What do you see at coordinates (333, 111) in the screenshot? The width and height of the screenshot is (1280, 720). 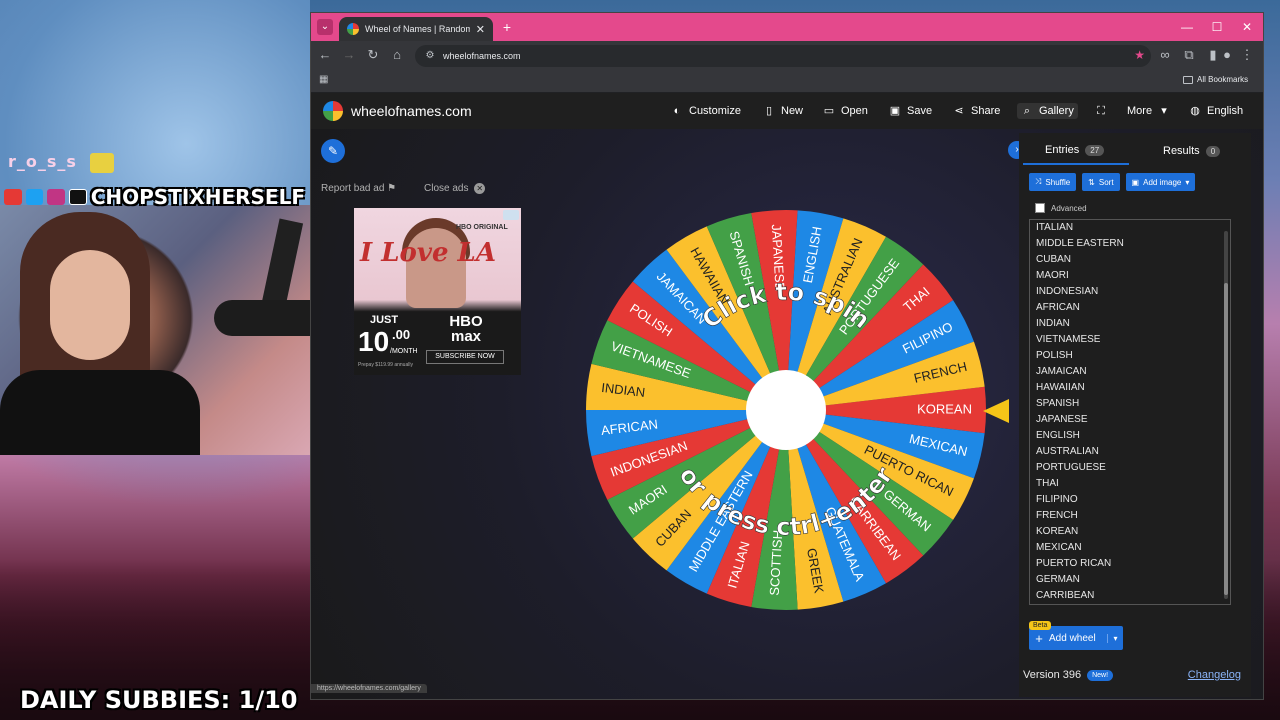 I see `wheel-logo-icon` at bounding box center [333, 111].